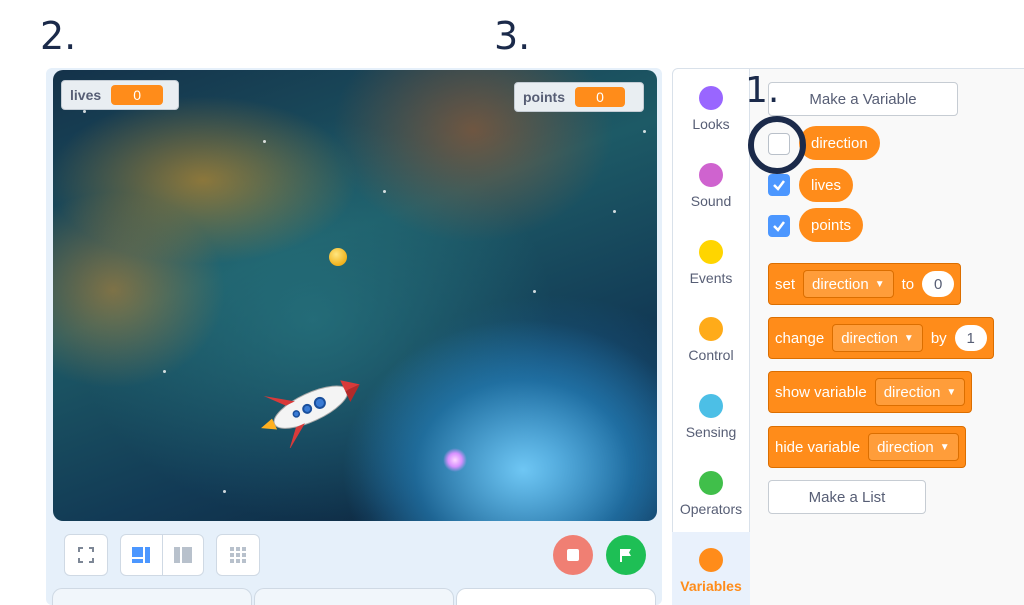 The image size is (1024, 605). Describe the element at coordinates (970, 338) in the screenshot. I see `value-input: 1` at that location.